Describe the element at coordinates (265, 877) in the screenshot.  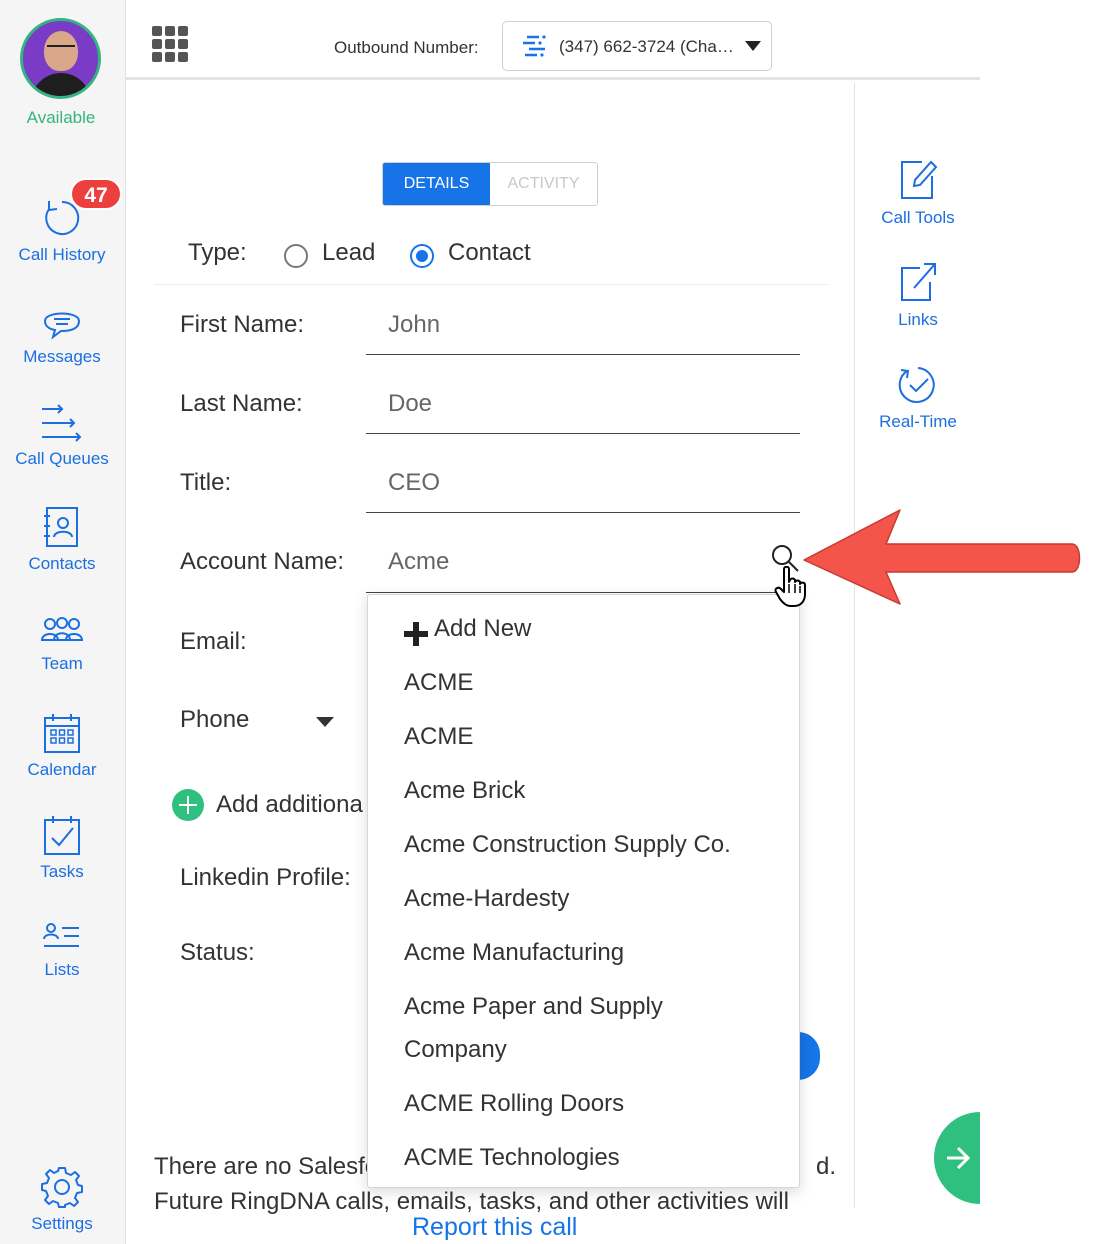
I see `linkedin-label: Linkedin Profile:` at that location.